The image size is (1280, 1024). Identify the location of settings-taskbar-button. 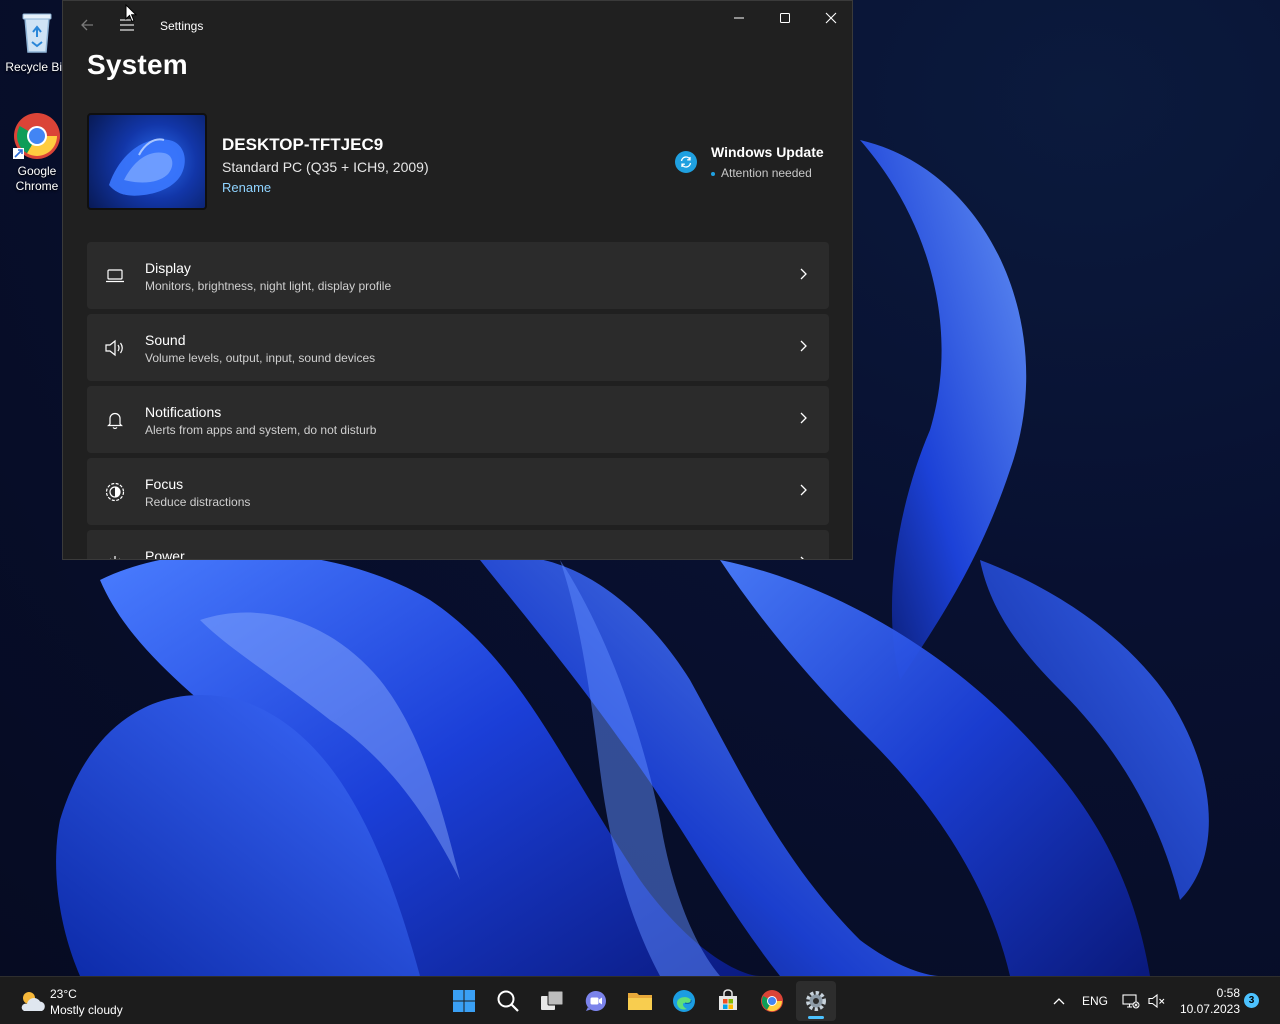
(816, 1001).